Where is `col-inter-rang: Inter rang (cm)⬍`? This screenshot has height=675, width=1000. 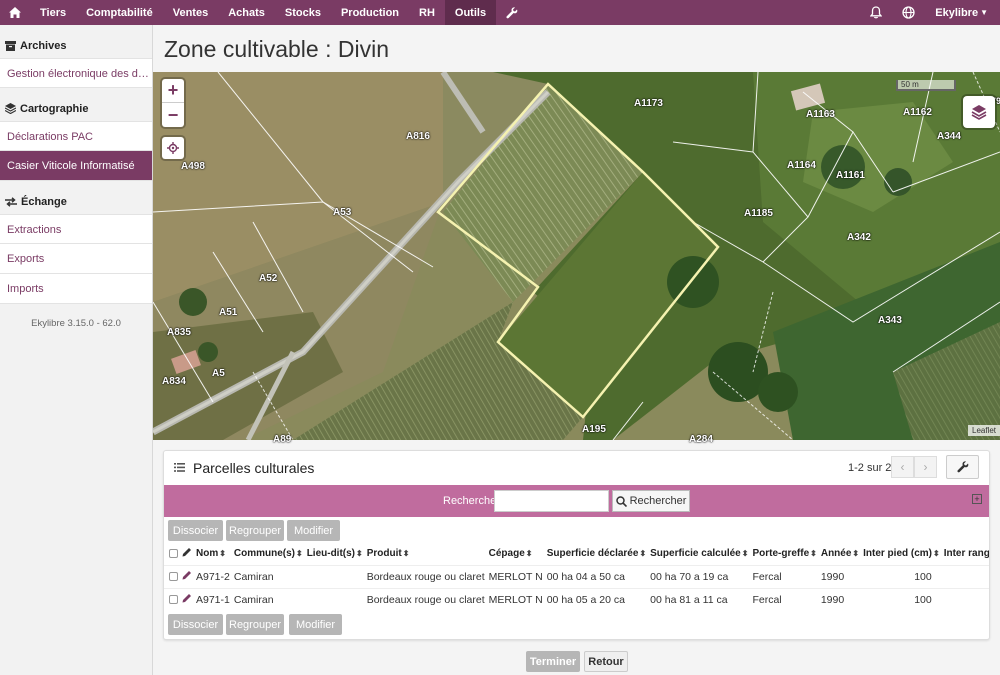
col-inter-rang: Inter rang (cm)⬍ is located at coordinates (965, 554).